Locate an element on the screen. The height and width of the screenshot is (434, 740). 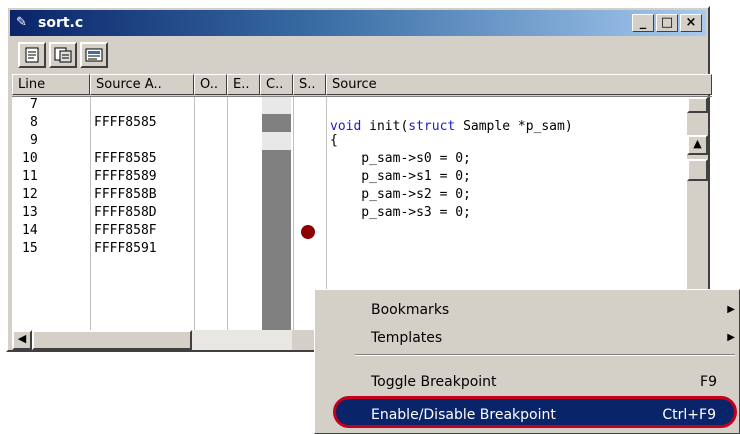
menu-separator is located at coordinates (545, 355).